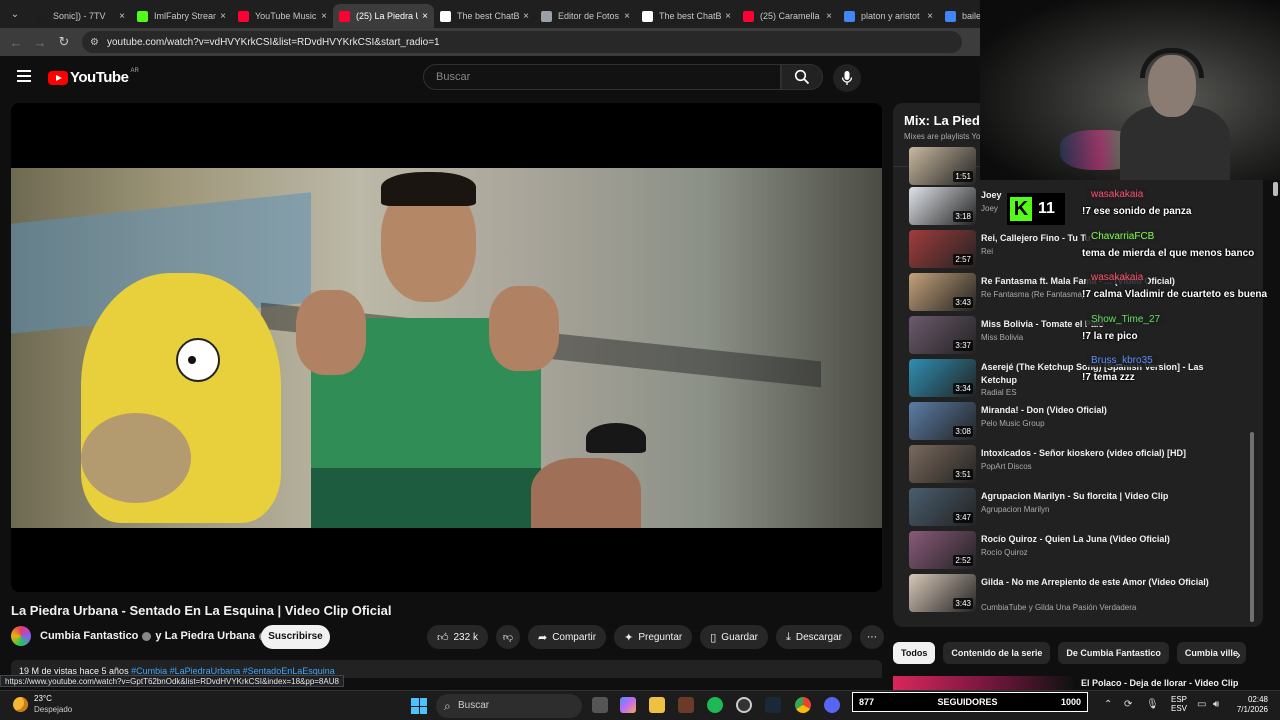 This screenshot has height=720, width=1280. Describe the element at coordinates (282, 16) in the screenshot. I see `browser-tab: YouTube Music ×` at that location.